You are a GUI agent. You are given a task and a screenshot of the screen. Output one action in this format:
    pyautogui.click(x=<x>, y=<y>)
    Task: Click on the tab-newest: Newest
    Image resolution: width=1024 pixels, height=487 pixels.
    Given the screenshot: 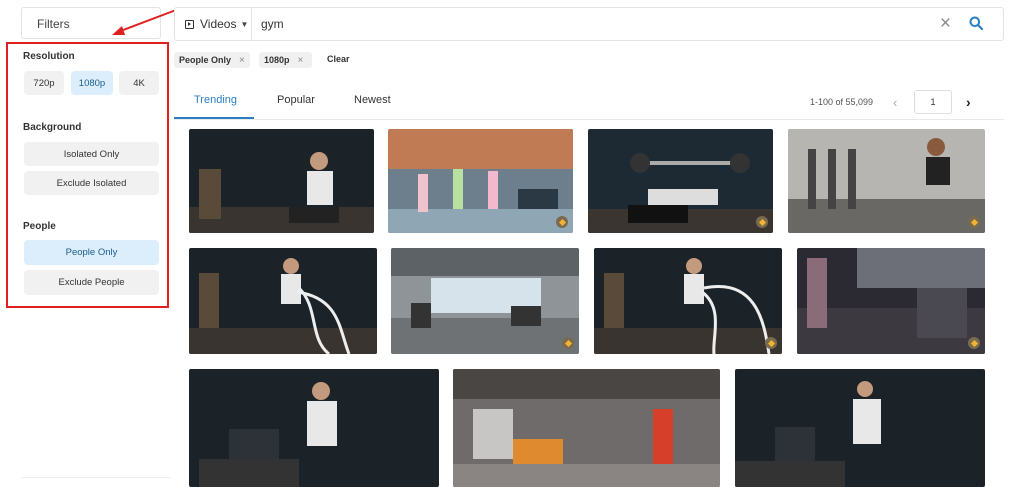 What is the action you would take?
    pyautogui.click(x=372, y=100)
    